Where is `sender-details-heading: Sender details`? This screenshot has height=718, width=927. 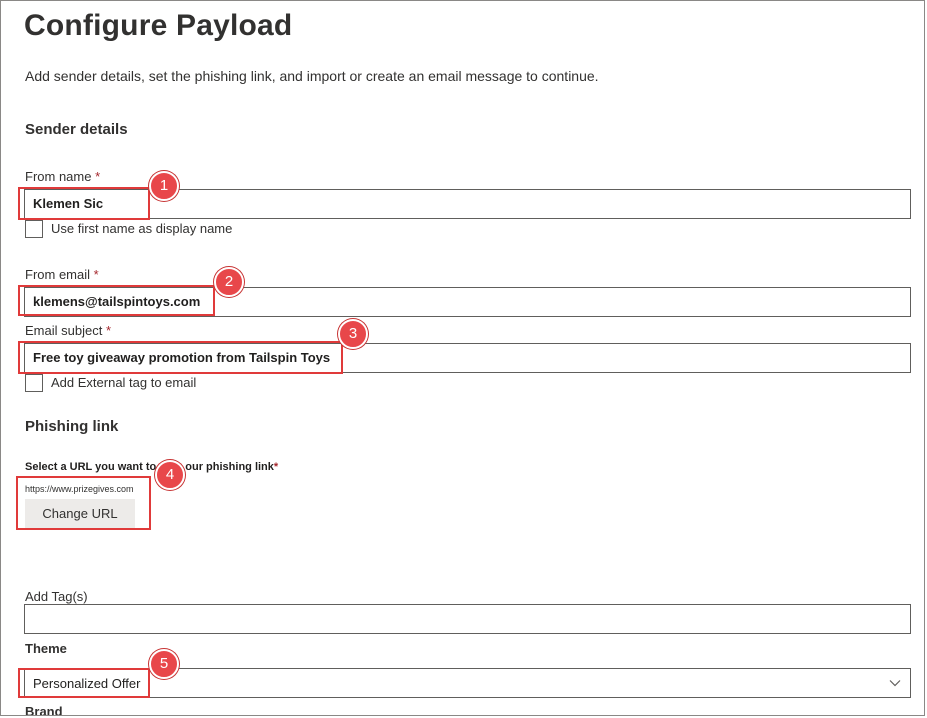
sender-details-heading: Sender details is located at coordinates (76, 129).